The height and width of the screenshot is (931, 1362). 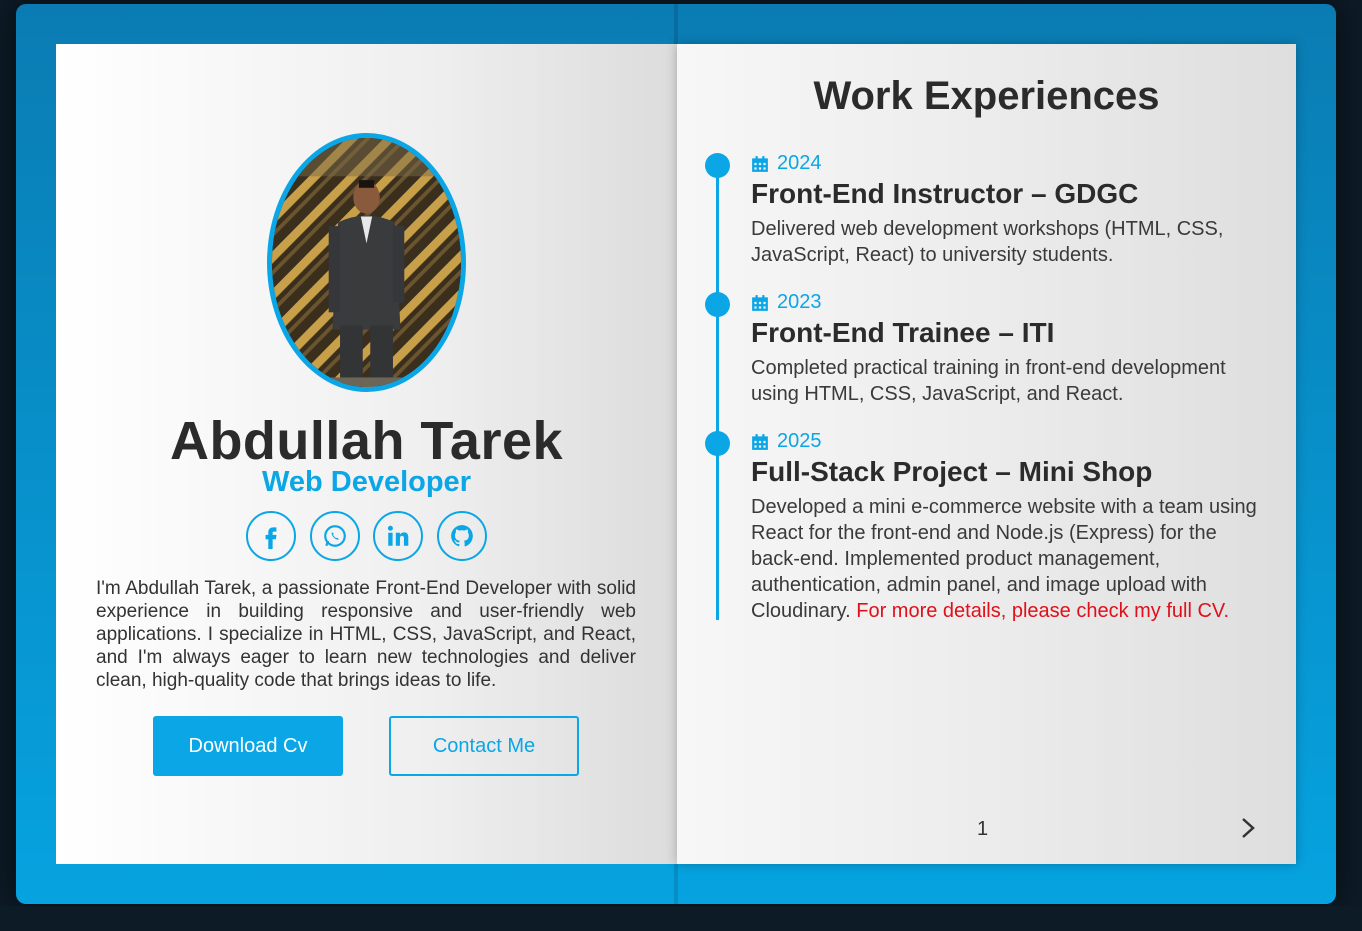 I want to click on linkedin-link, so click(x=398, y=536).